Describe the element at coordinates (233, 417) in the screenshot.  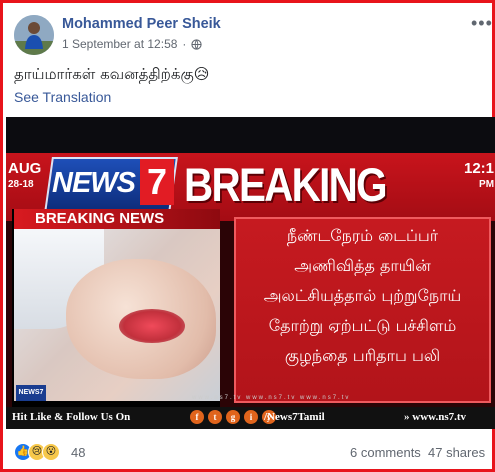
I see `google-icon: g` at that location.